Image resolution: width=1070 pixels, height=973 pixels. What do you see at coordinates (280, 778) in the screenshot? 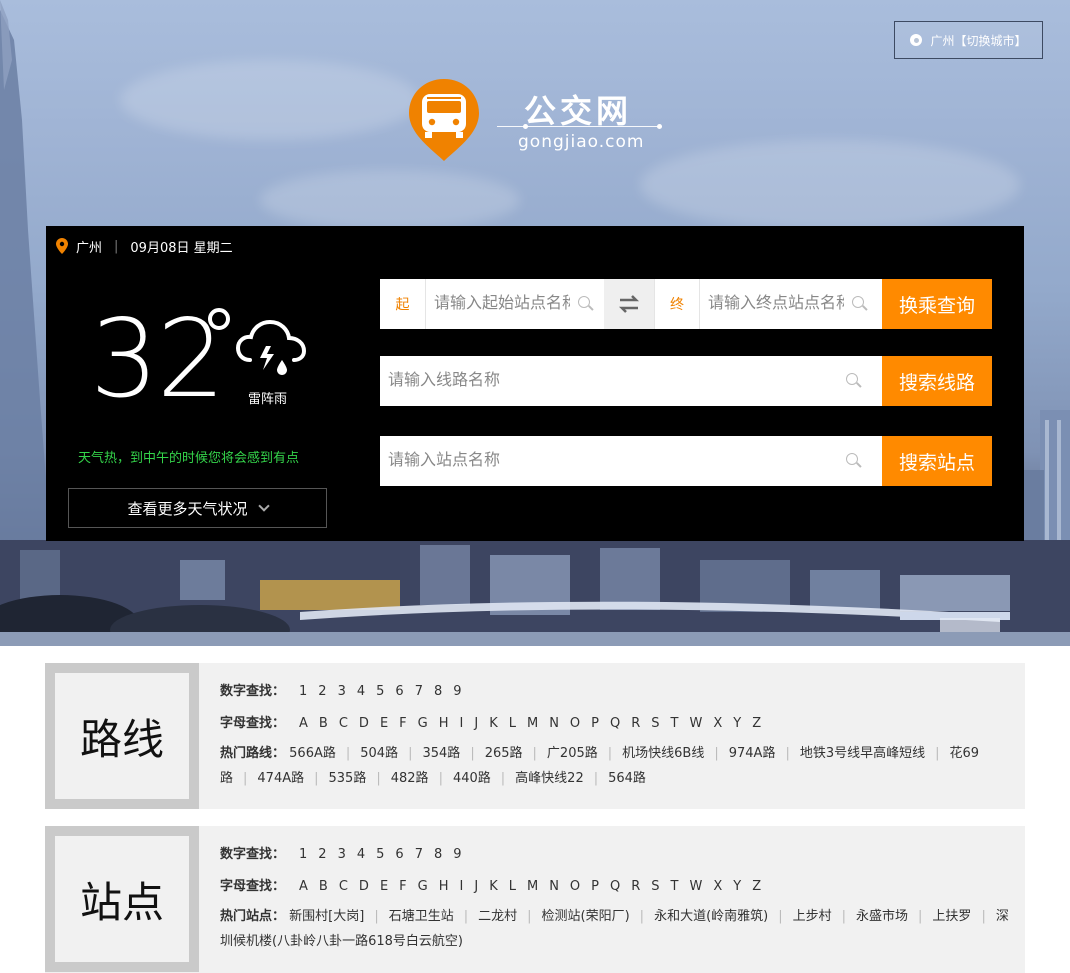
I see `hot-route-link: 474A路` at bounding box center [280, 778].